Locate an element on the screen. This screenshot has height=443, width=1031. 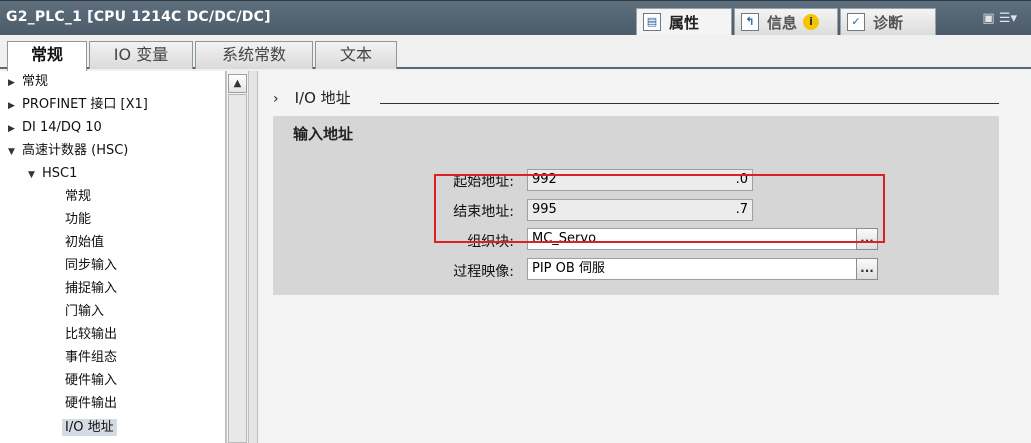
tab-info: ↰ 信息 i is located at coordinates (786, 21).